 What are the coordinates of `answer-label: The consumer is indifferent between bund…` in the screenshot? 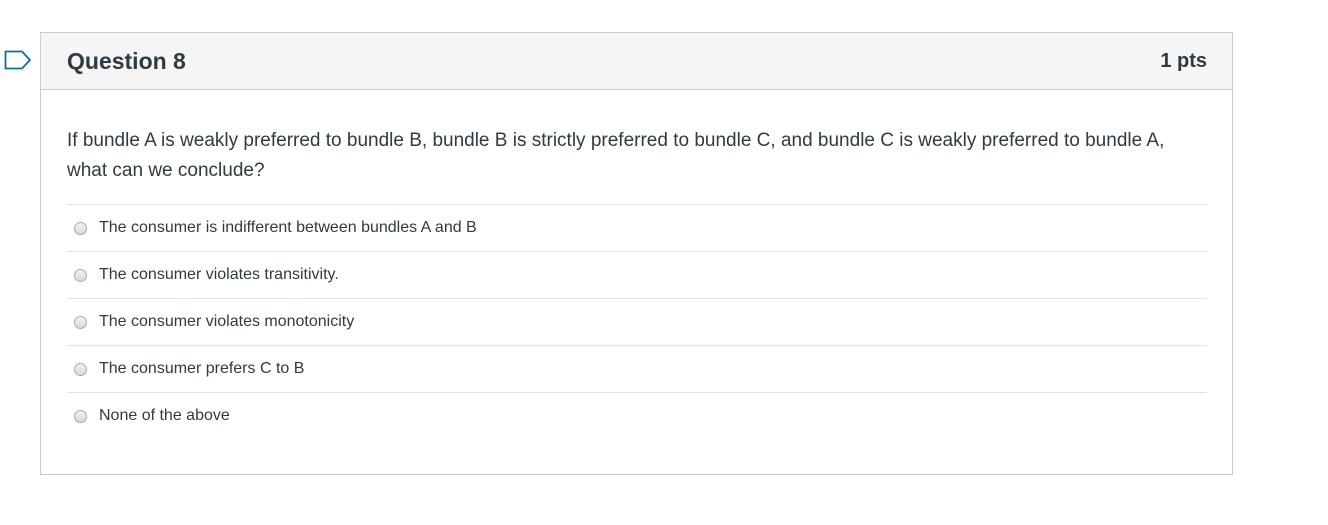 It's located at (288, 228).